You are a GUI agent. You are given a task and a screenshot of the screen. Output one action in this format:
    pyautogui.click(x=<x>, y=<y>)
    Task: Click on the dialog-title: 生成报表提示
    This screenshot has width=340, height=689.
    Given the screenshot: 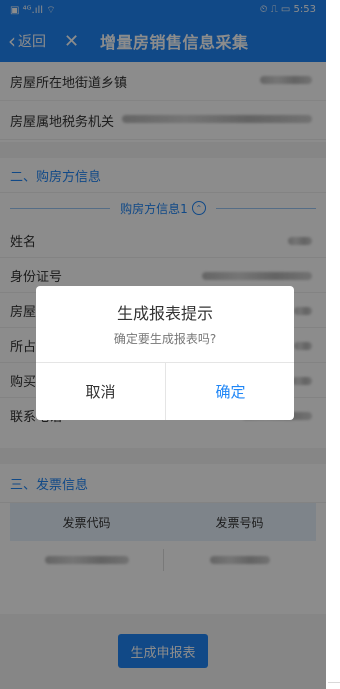 What is the action you would take?
    pyautogui.click(x=164, y=313)
    